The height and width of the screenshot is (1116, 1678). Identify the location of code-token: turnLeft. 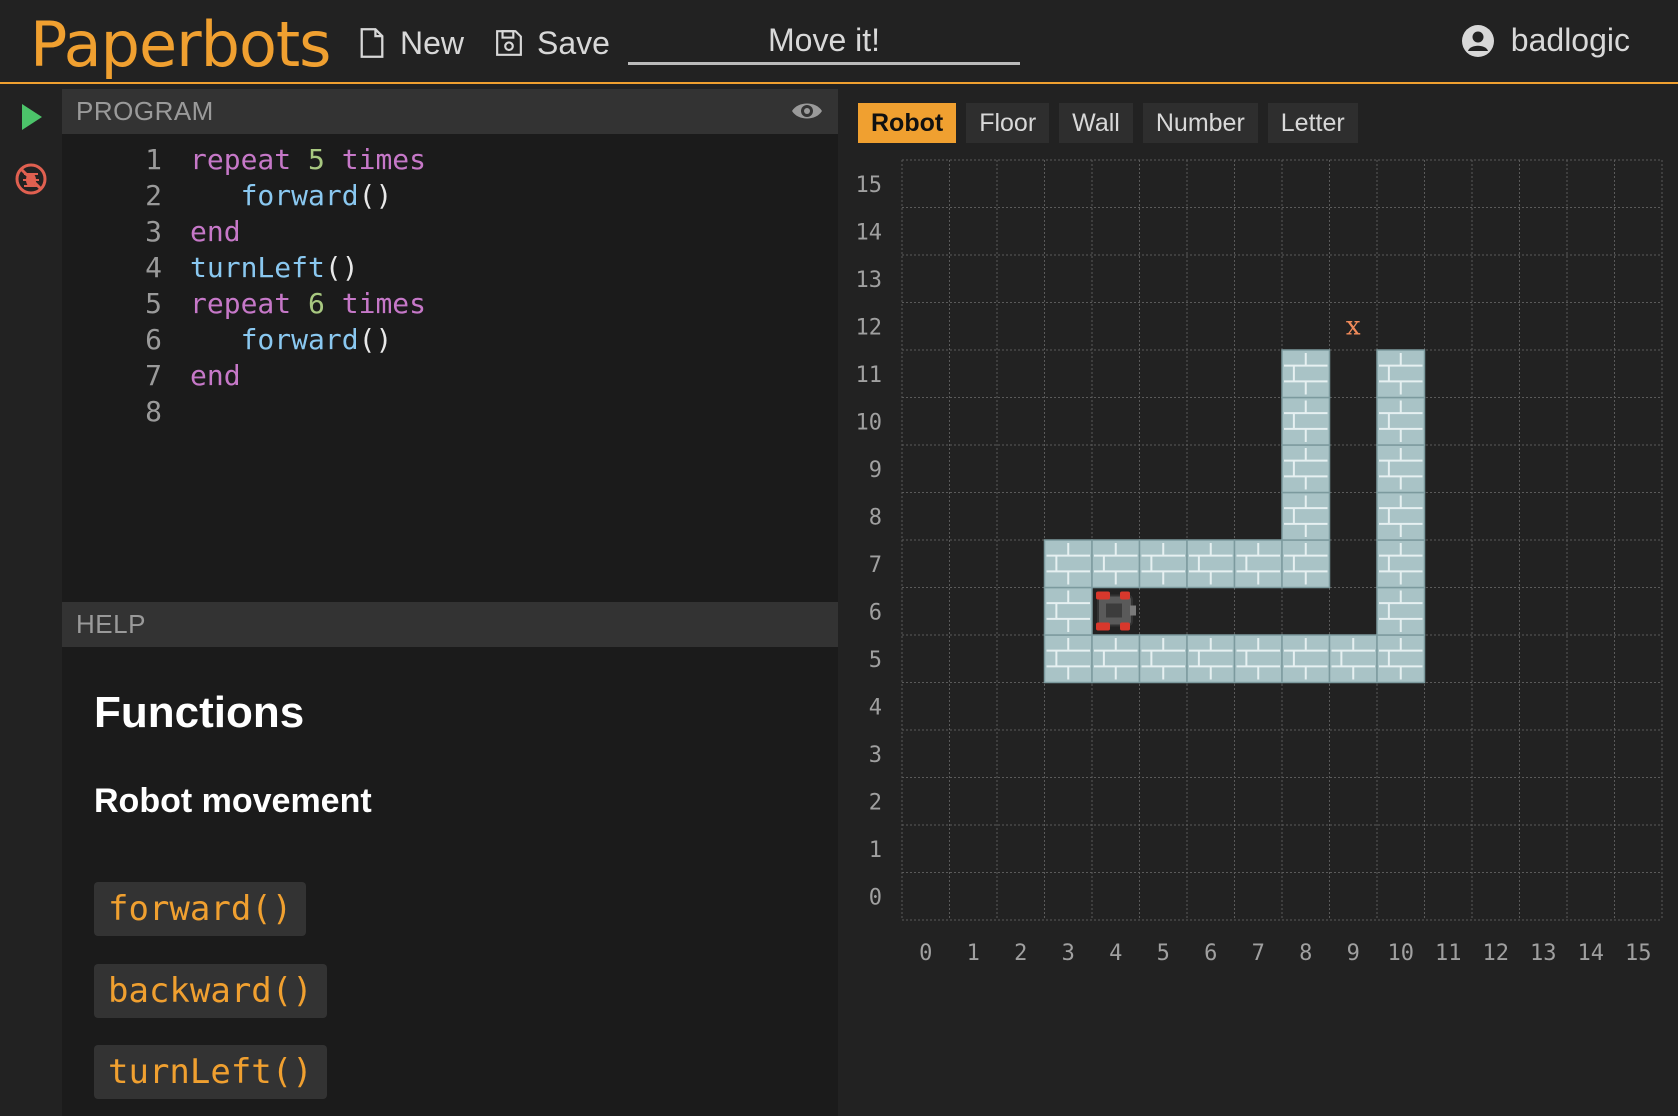
(257, 267).